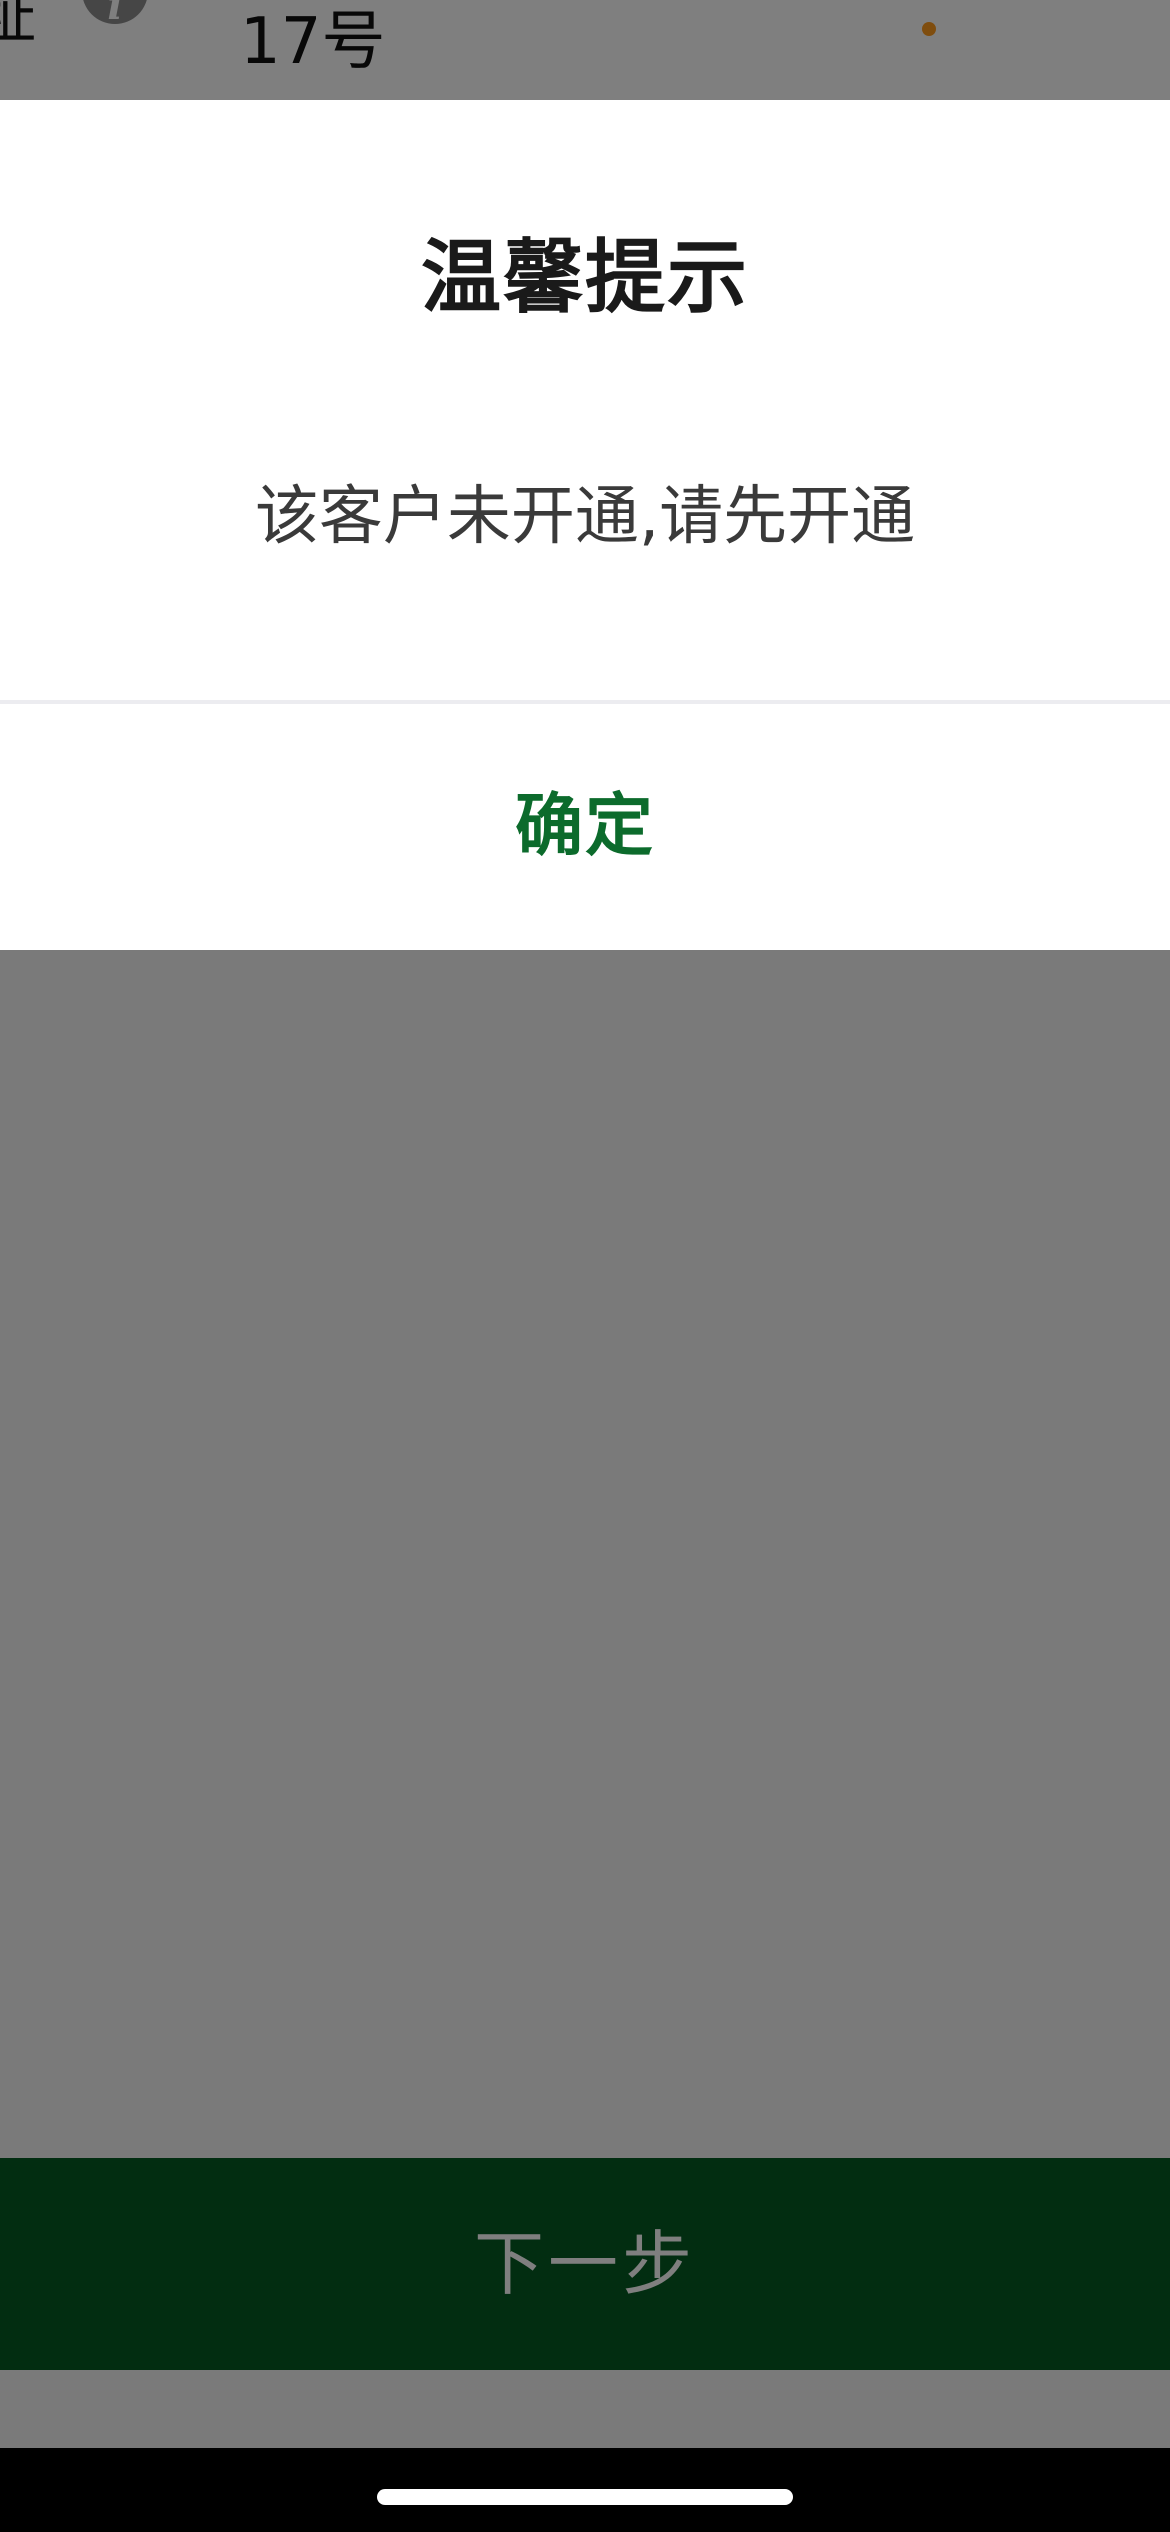 This screenshot has width=1170, height=2532. I want to click on dialog-title: 温馨提示, so click(585, 277).